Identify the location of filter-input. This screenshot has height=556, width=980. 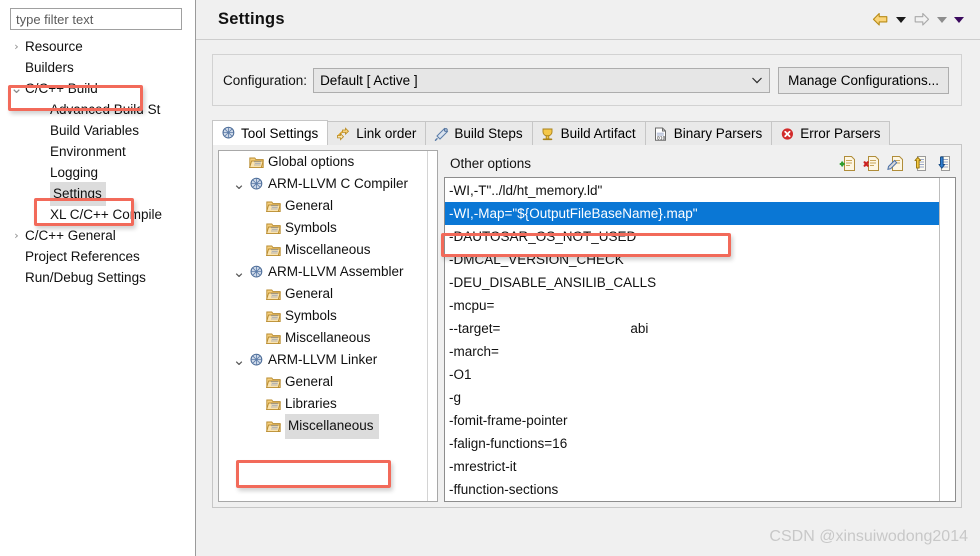
(96, 19).